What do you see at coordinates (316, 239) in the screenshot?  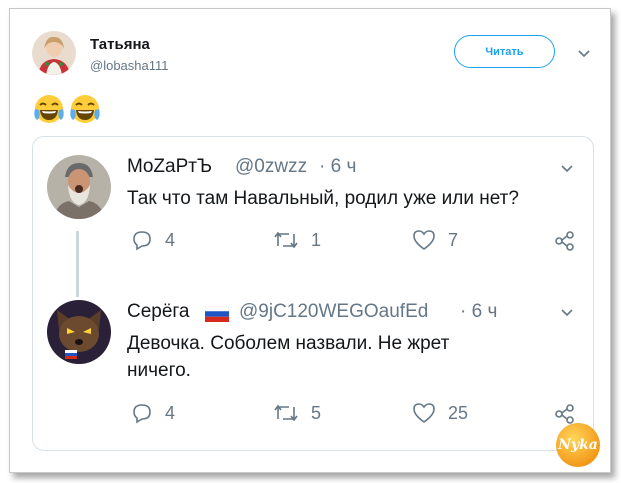 I see `reply1-retweet-count: 1` at bounding box center [316, 239].